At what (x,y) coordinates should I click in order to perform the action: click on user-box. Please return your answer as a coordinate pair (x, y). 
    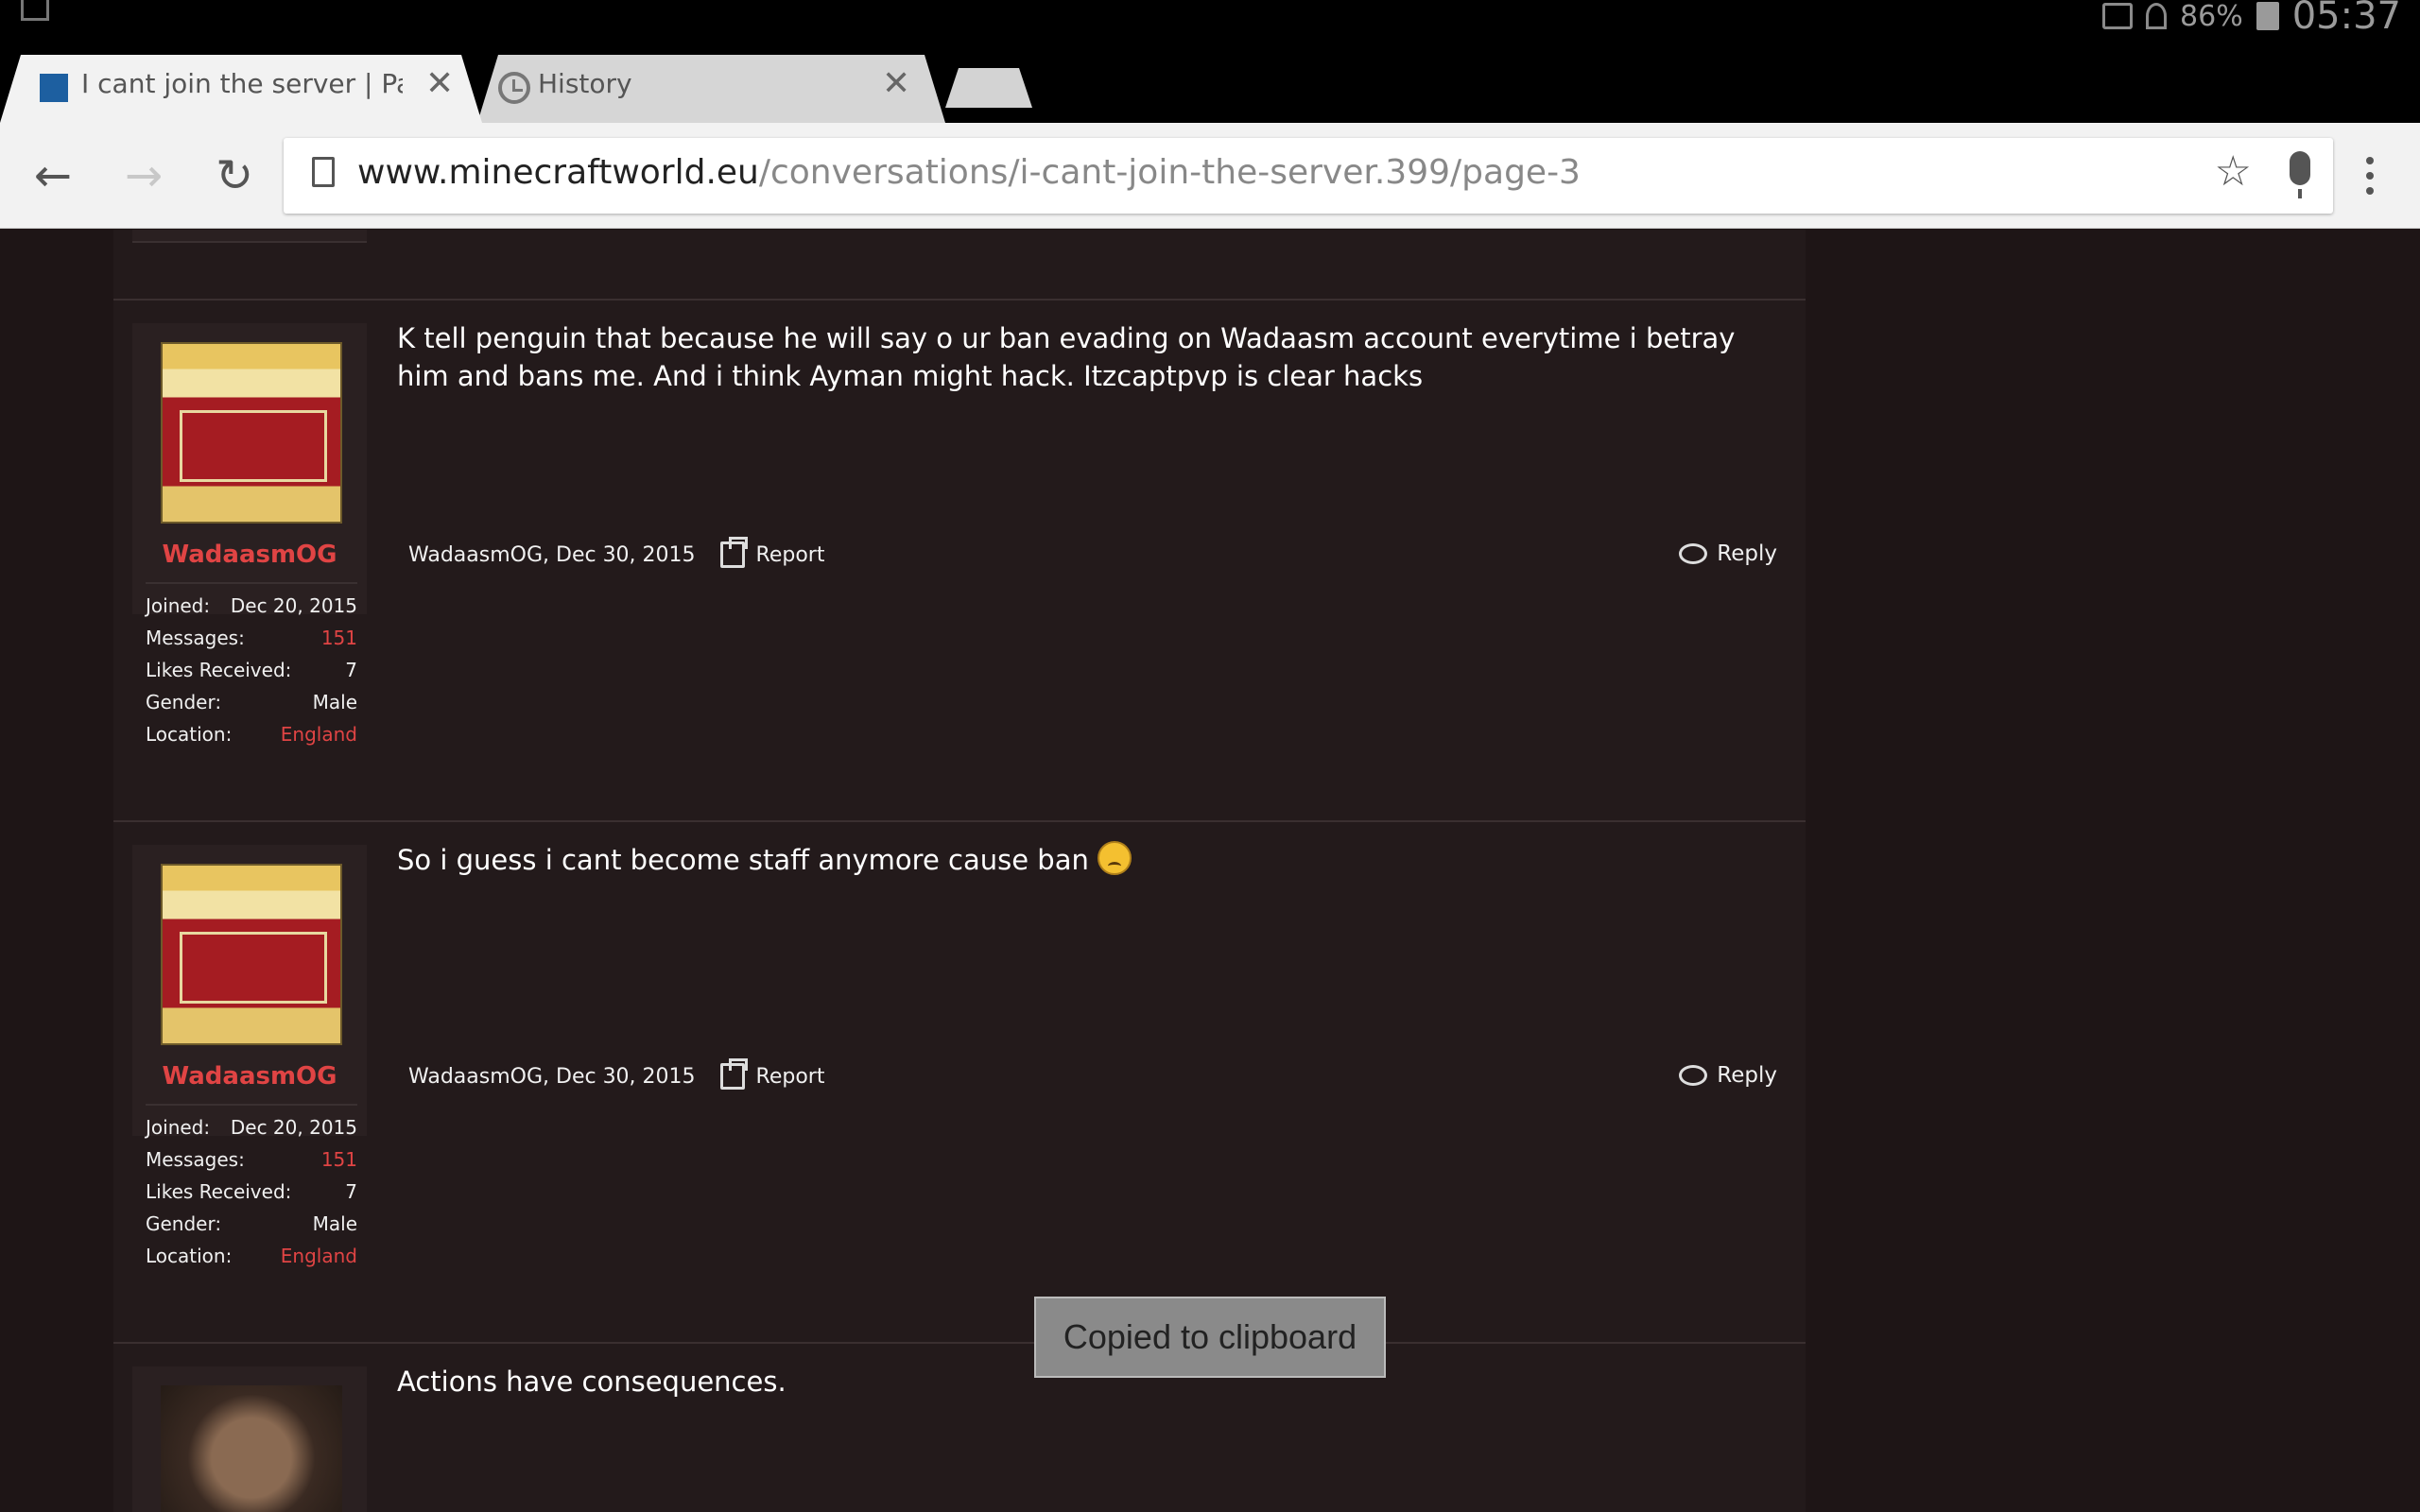
    Looking at the image, I should click on (249, 1439).